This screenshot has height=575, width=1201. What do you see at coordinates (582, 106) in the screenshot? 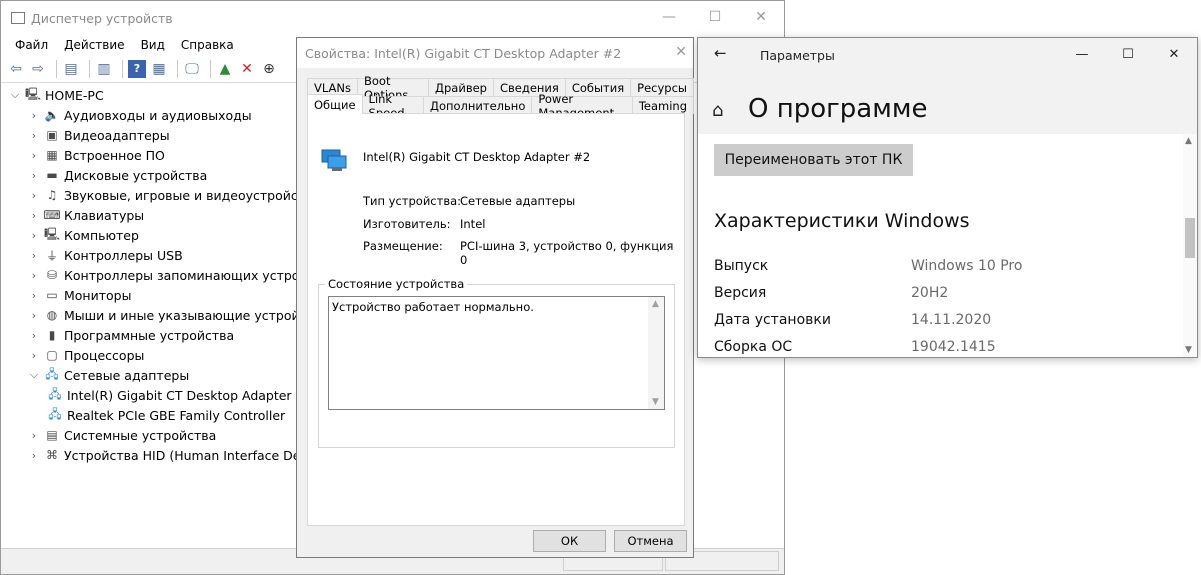
I see `tab-power-management: Power Management` at bounding box center [582, 106].